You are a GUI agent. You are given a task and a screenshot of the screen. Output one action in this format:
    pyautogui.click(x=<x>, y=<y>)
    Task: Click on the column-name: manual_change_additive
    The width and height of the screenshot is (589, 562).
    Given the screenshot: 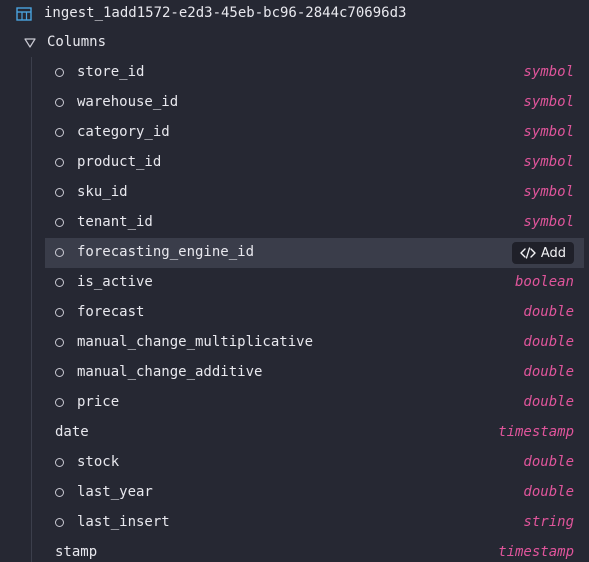 What is the action you would take?
    pyautogui.click(x=170, y=372)
    